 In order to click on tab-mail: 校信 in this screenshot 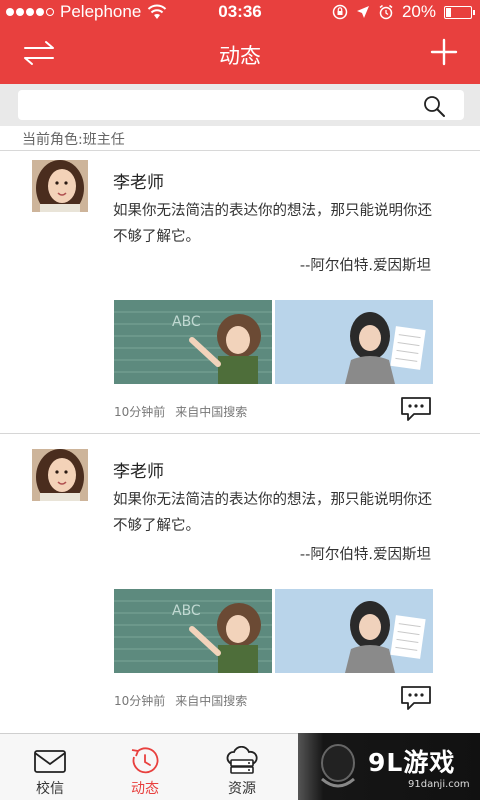, I will do `click(50, 767)`.